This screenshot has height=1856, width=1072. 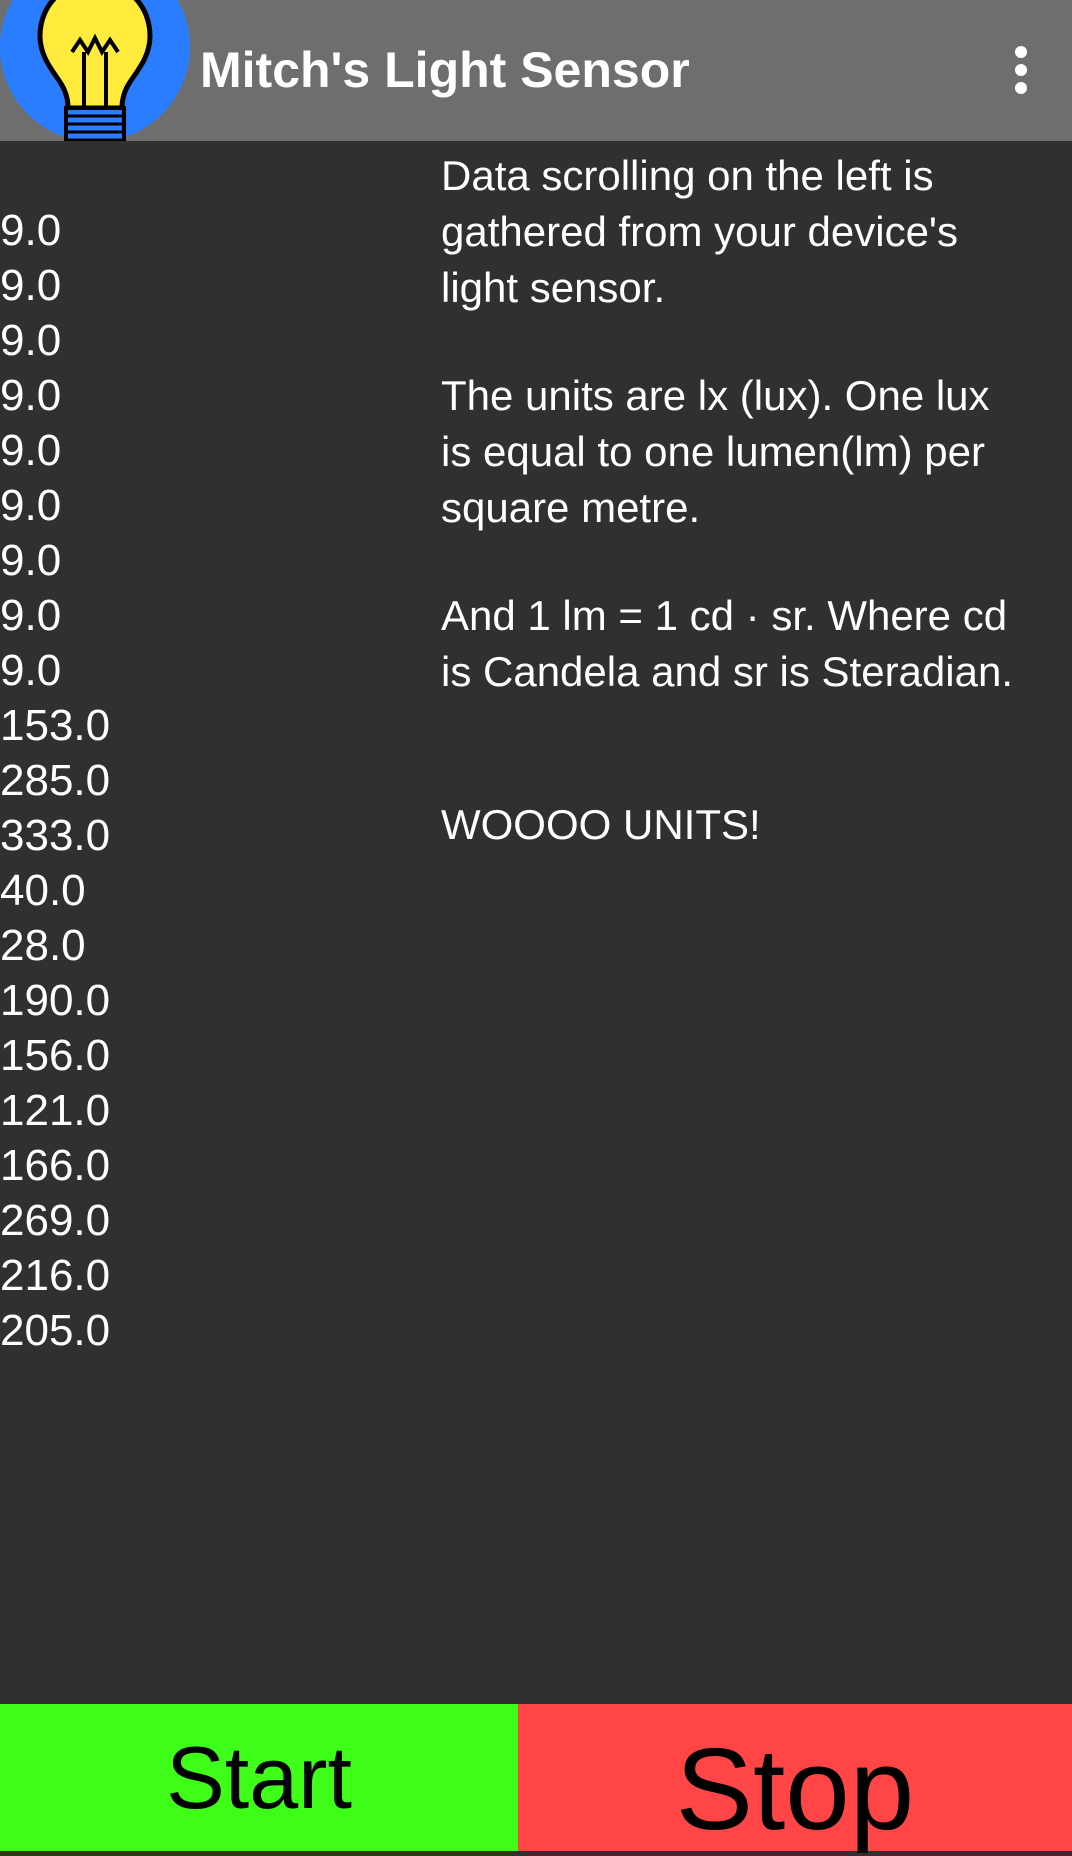 I want to click on reading-item: 190.0, so click(x=55, y=1000).